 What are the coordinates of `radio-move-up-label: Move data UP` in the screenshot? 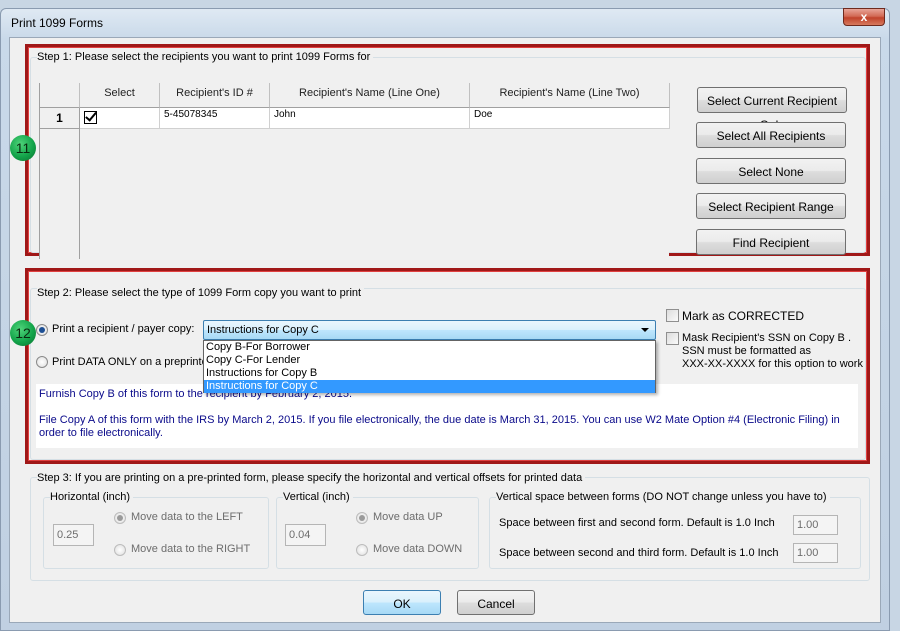 It's located at (408, 517).